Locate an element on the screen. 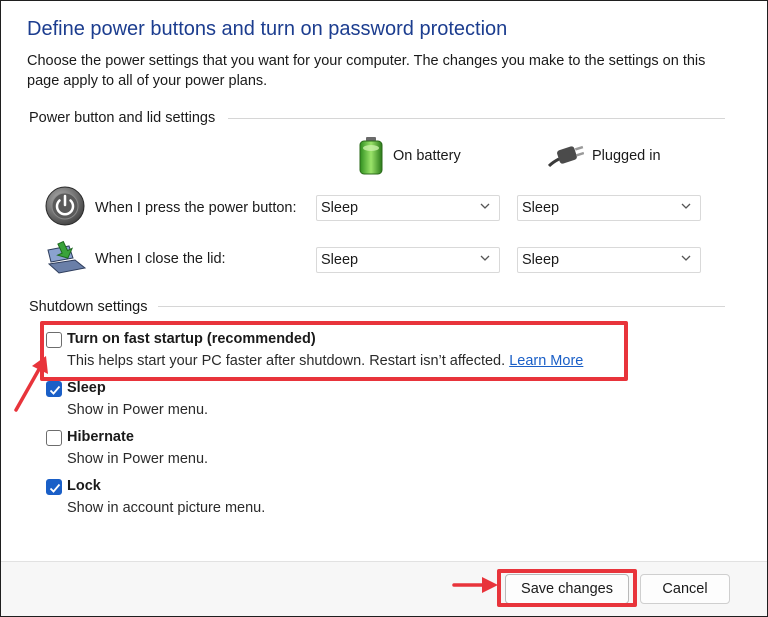 The width and height of the screenshot is (768, 617). sleep-title: Sleep is located at coordinates (86, 388).